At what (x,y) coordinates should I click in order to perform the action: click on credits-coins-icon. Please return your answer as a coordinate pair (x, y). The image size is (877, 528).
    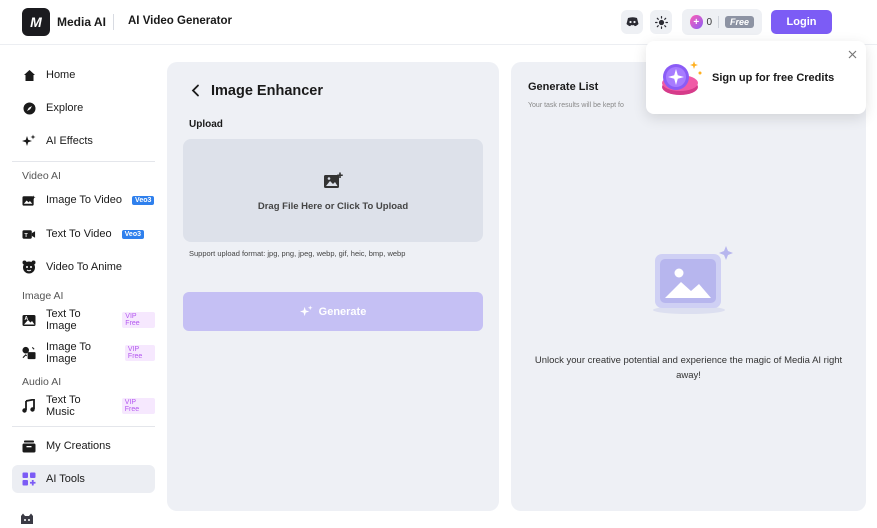
    Looking at the image, I should click on (682, 78).